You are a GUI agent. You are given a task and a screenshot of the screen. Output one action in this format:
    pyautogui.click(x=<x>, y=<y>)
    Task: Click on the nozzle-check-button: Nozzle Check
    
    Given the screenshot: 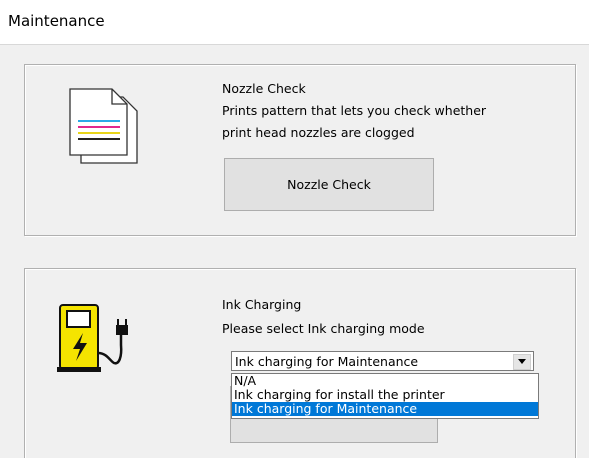 What is the action you would take?
    pyautogui.click(x=329, y=184)
    